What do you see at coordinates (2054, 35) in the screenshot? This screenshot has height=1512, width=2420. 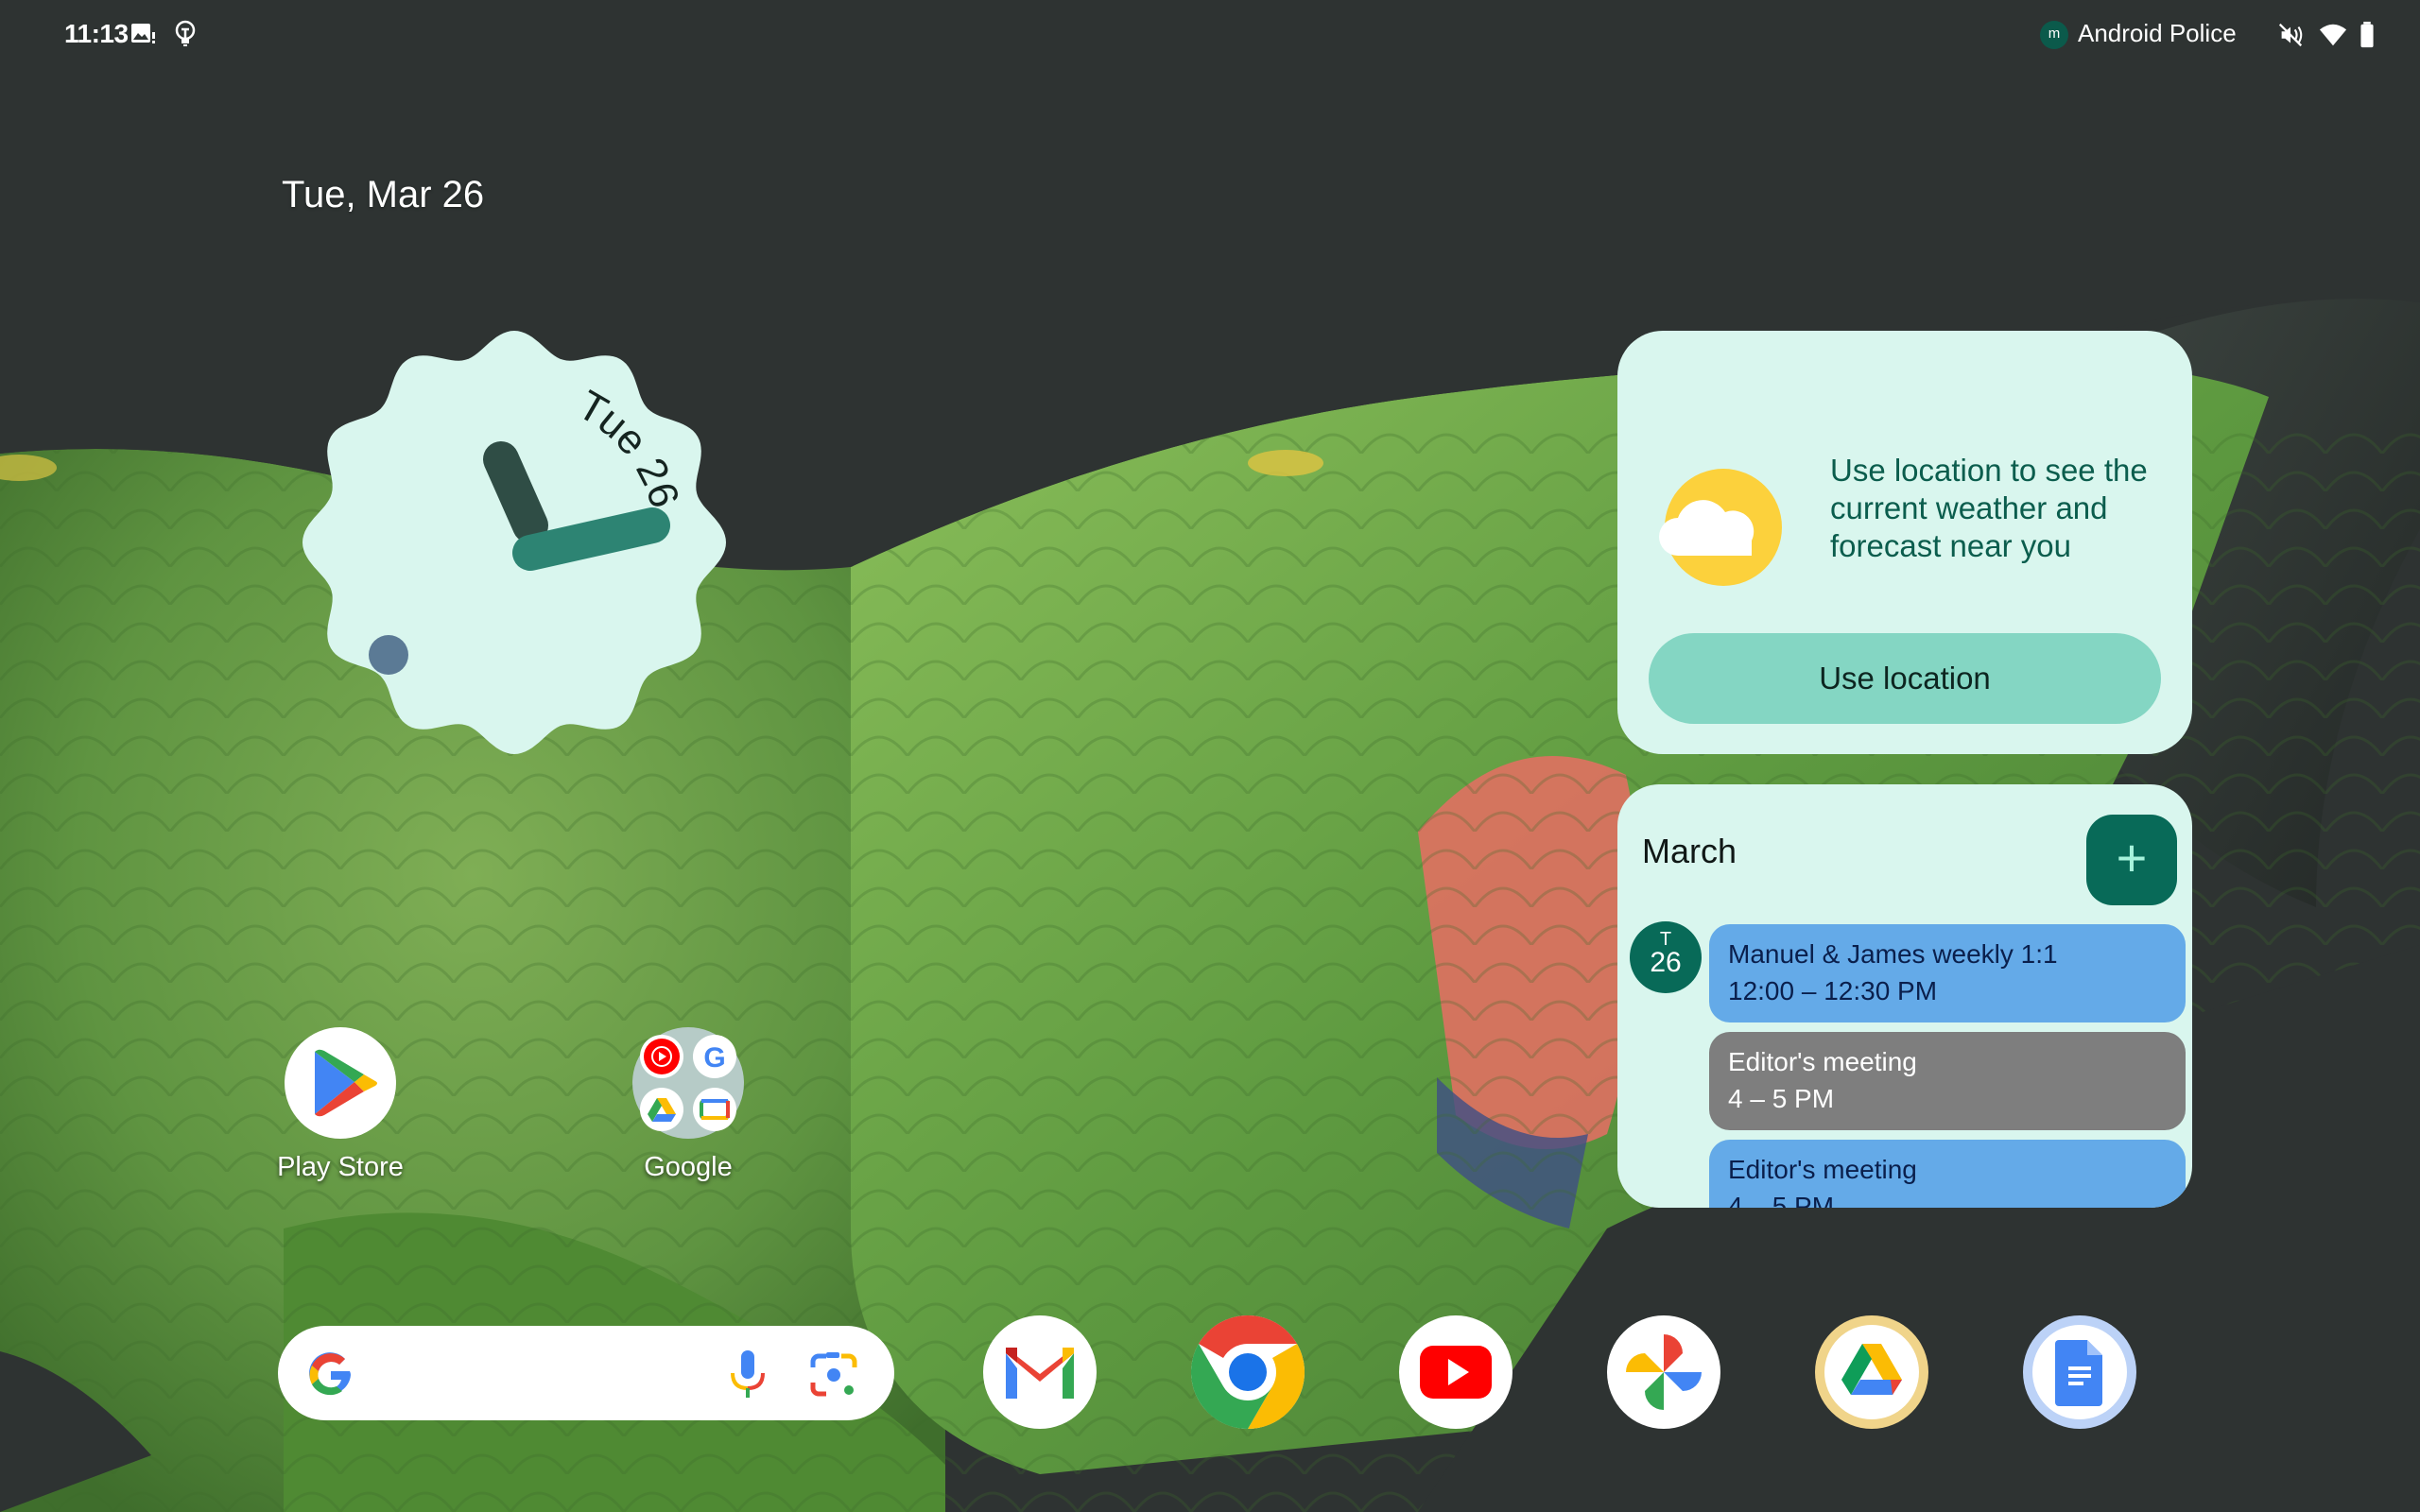 I see `account-avatar: m` at bounding box center [2054, 35].